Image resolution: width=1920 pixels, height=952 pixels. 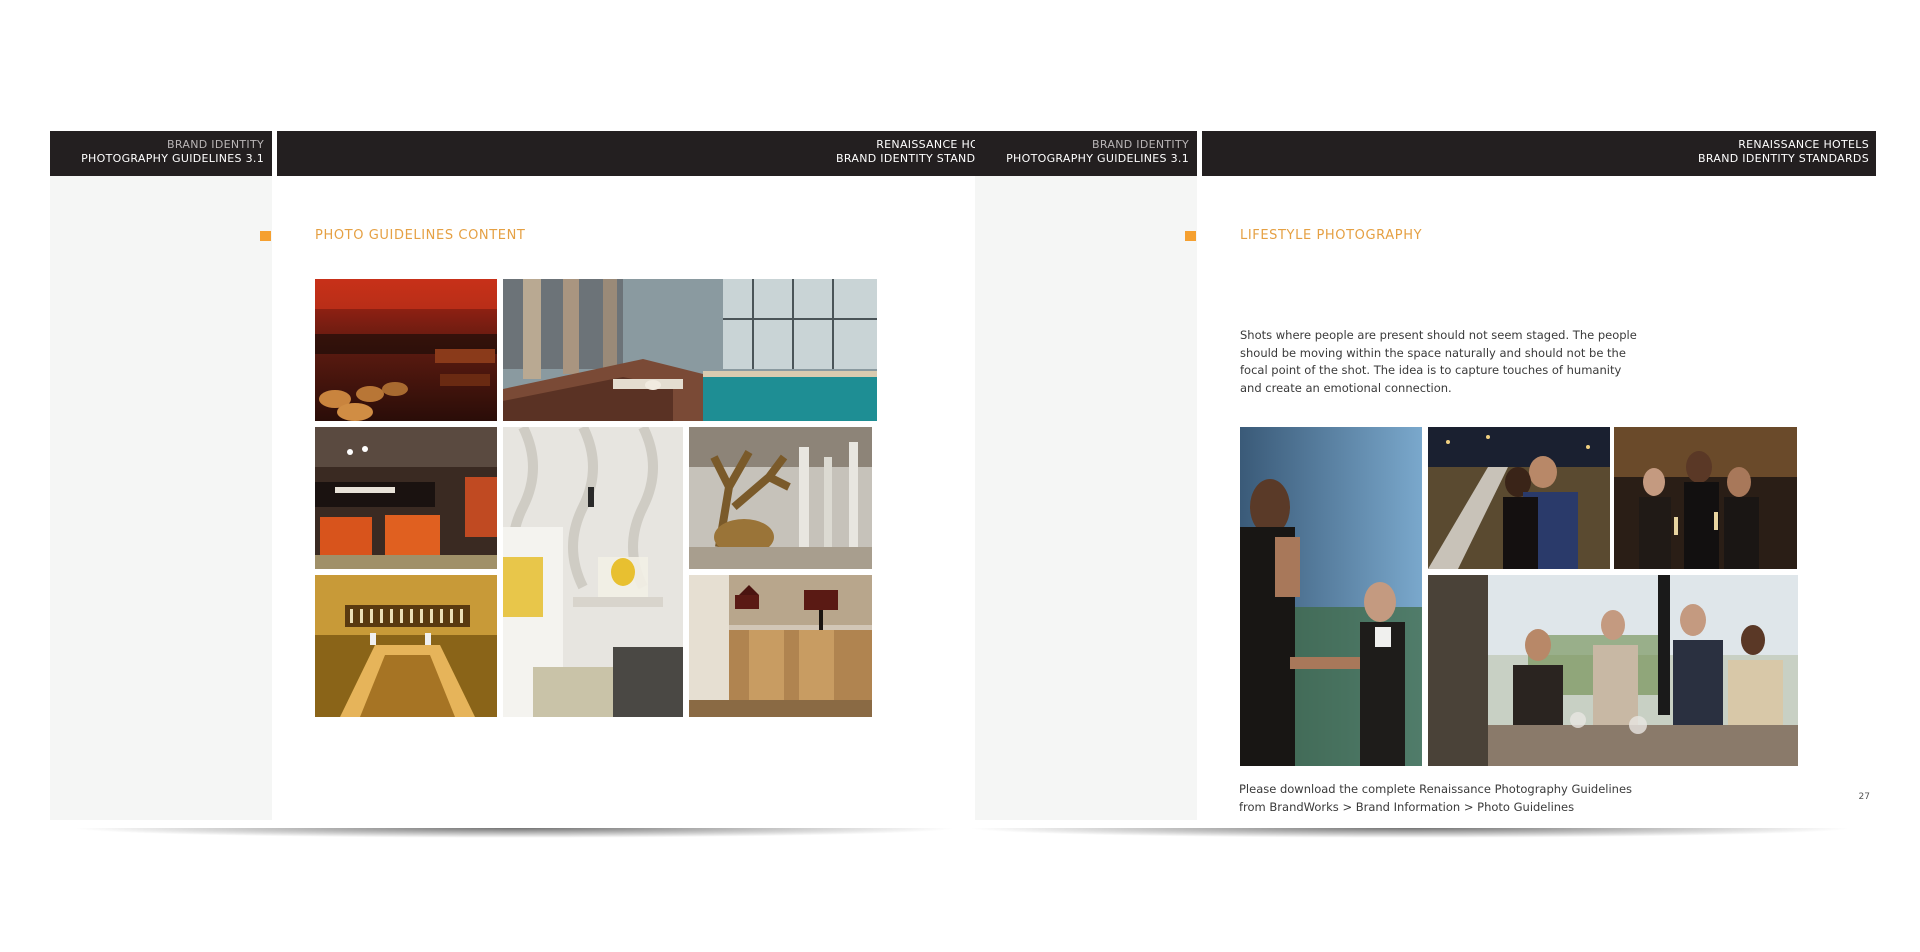 I want to click on page-number: 27, so click(x=1864, y=797).